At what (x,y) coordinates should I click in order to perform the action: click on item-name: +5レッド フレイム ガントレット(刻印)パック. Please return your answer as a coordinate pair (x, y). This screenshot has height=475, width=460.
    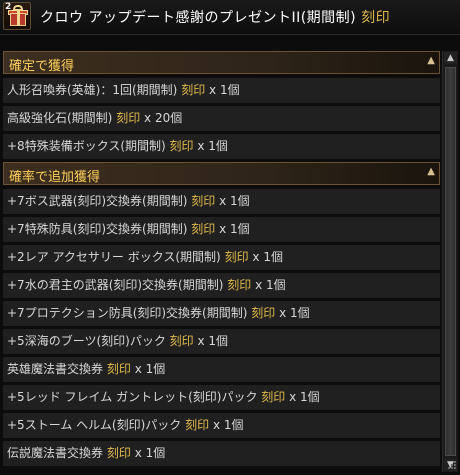
    Looking at the image, I should click on (132, 397).